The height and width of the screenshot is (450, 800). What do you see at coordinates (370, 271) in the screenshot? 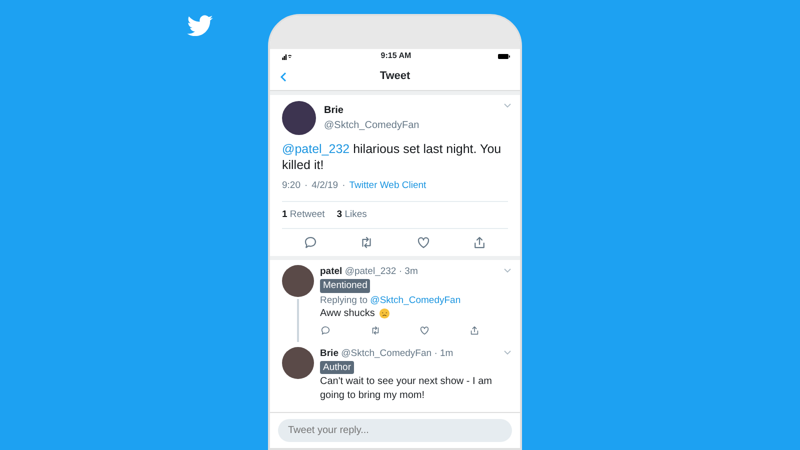
I see `user-handle: @patel_232` at bounding box center [370, 271].